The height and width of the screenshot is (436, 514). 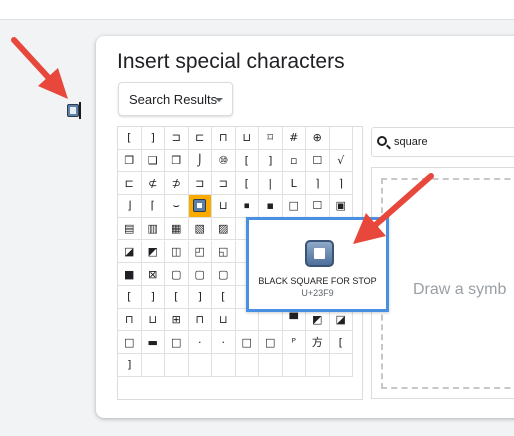 I want to click on character-glyph: ⌑, so click(x=270, y=138).